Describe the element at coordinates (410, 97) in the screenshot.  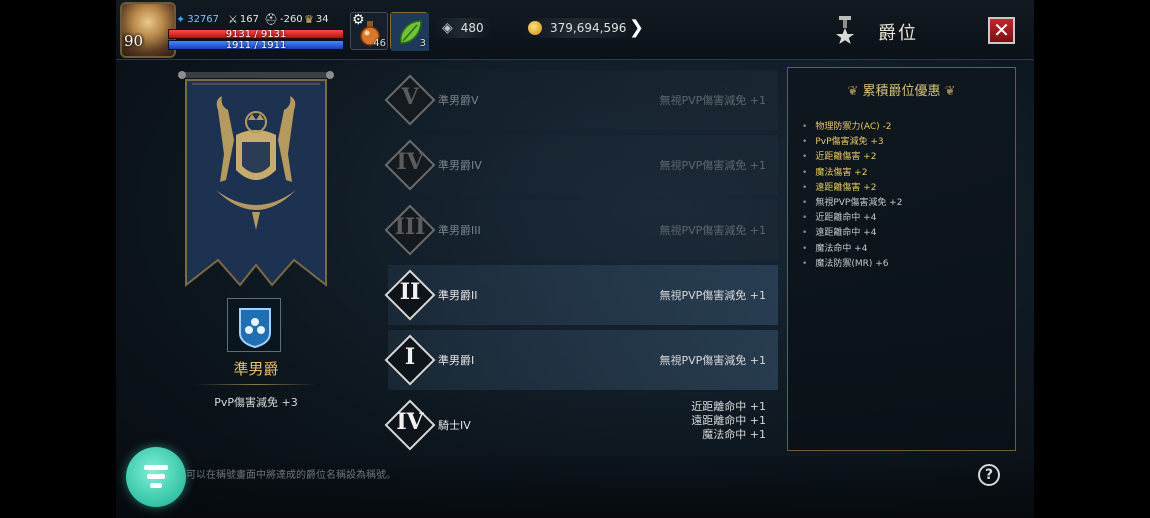
I see `rank-numeral: V` at that location.